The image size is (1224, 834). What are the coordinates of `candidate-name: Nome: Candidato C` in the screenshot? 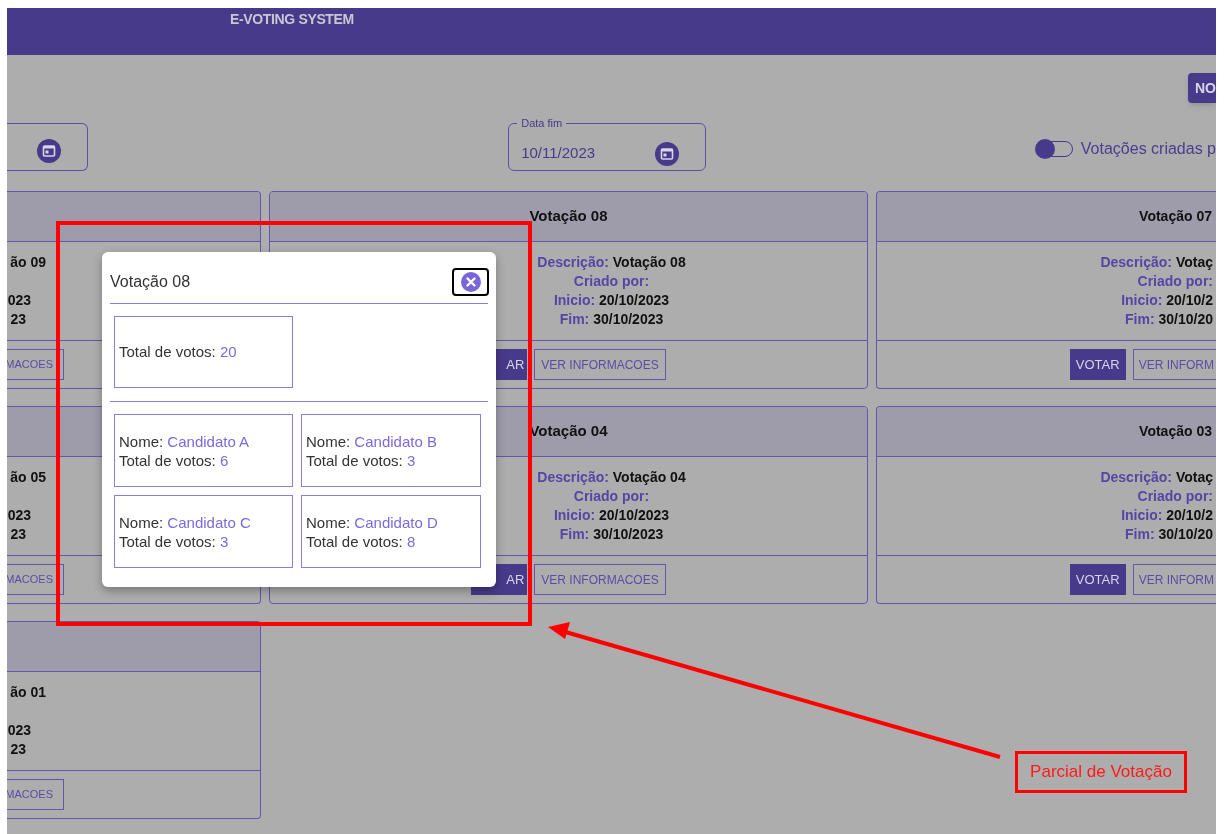 It's located at (185, 522).